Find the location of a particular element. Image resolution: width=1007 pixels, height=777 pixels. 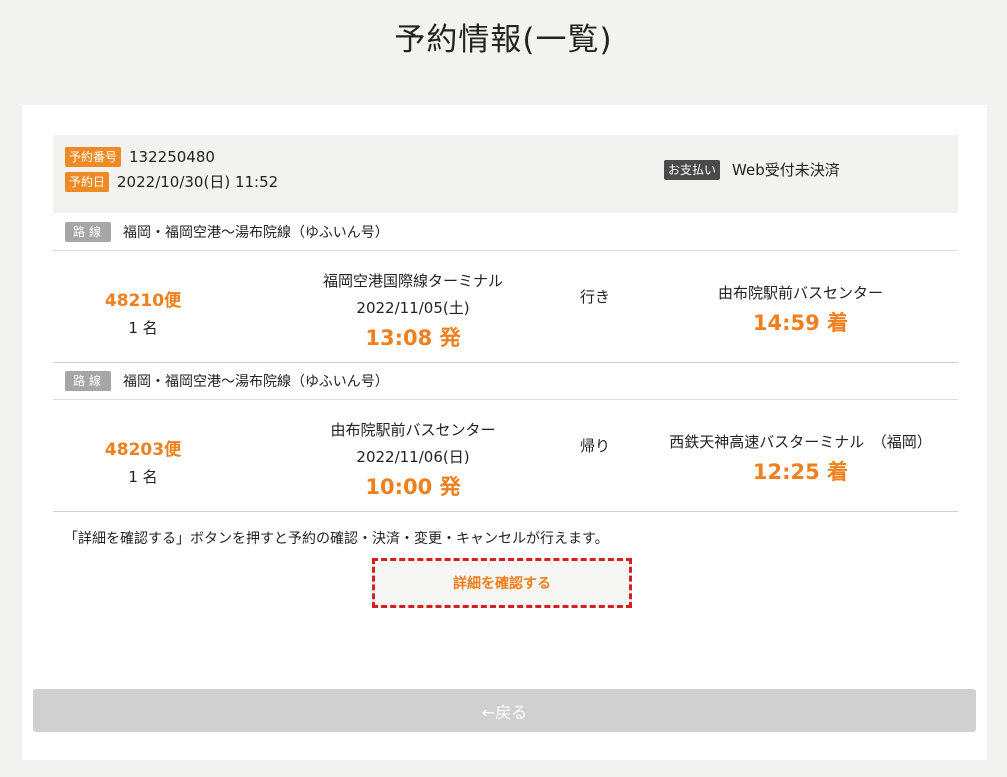

route-bar-outbound: 路線 福岡・福岡空港～湯布院線（ゆふいん号） is located at coordinates (505, 232).